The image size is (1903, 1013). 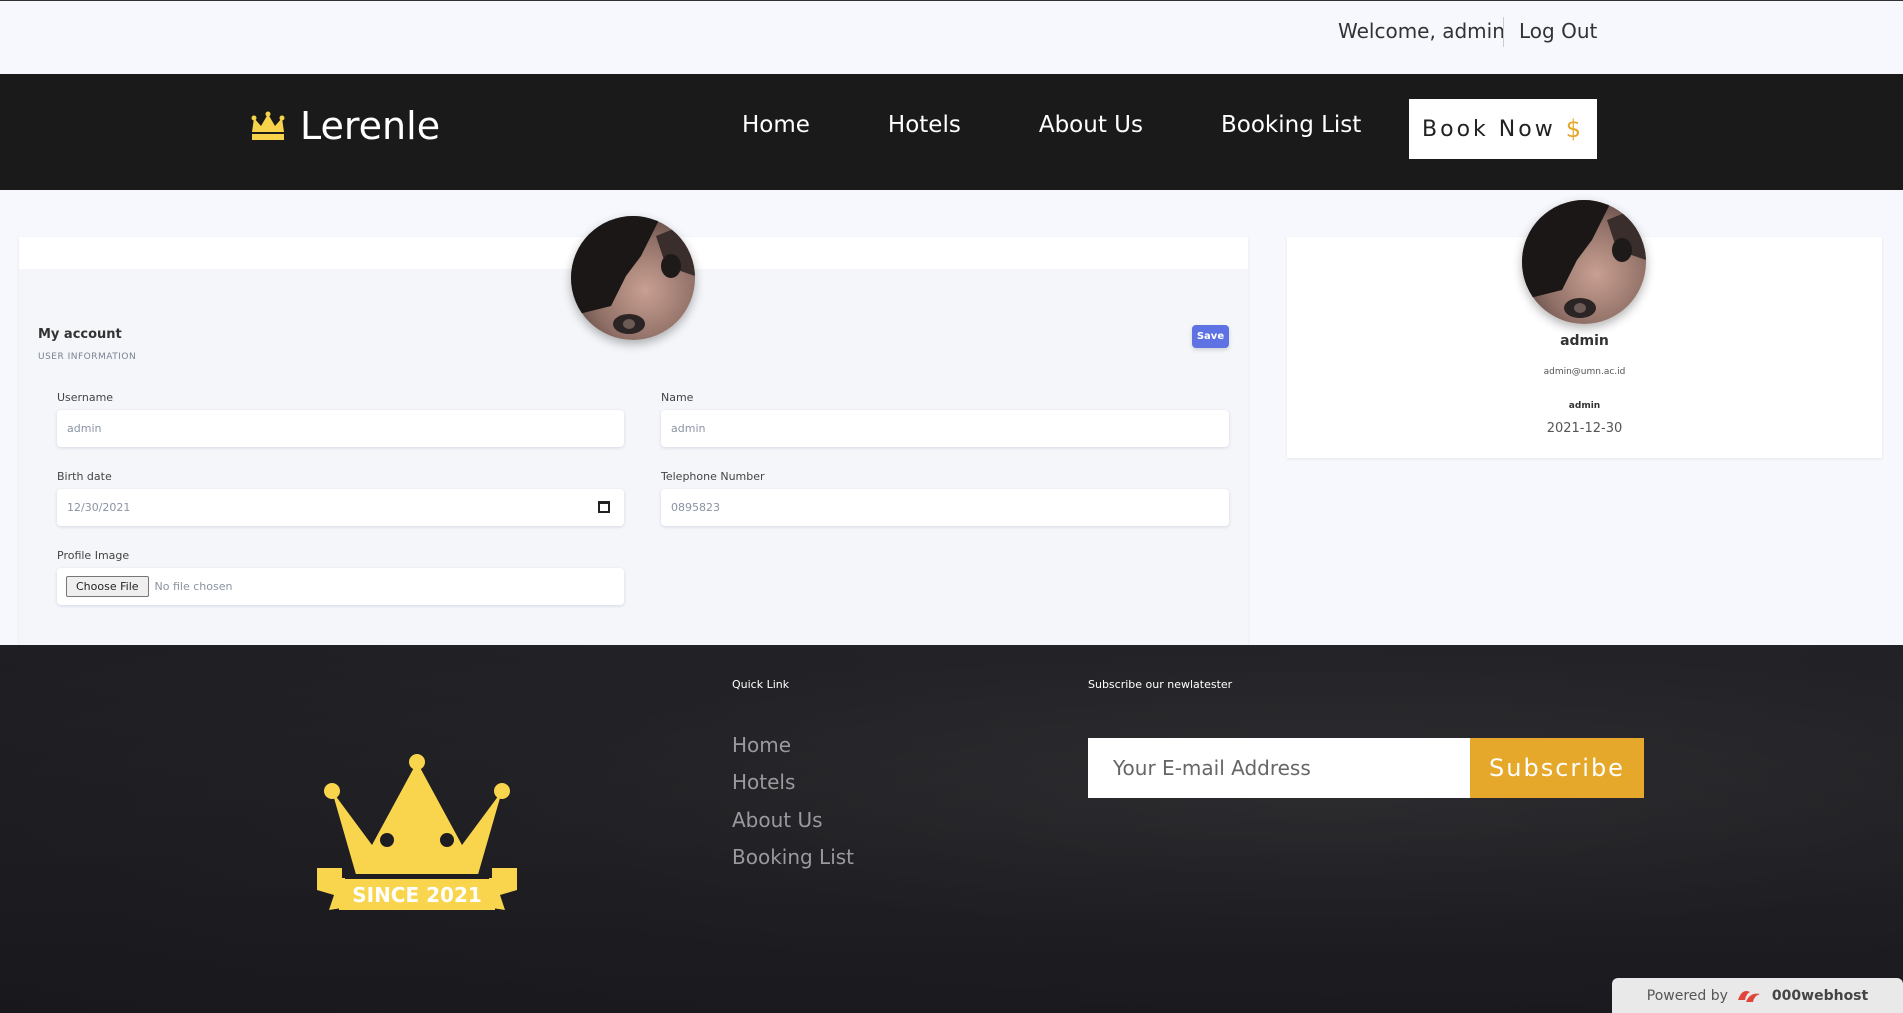 I want to click on logo-badge-text: SINCE 2021, so click(x=417, y=895).